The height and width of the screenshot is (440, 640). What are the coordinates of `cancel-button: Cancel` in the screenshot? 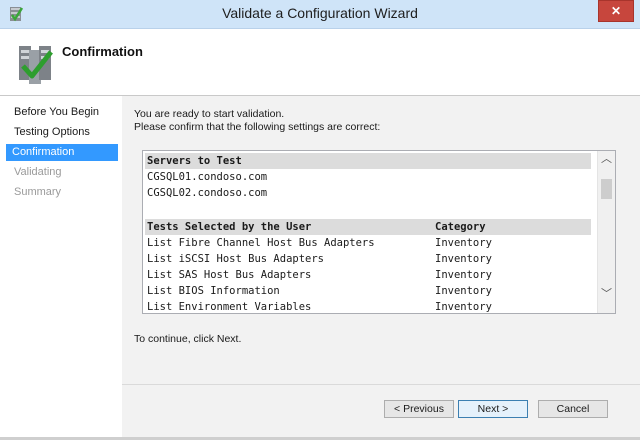 It's located at (573, 409).